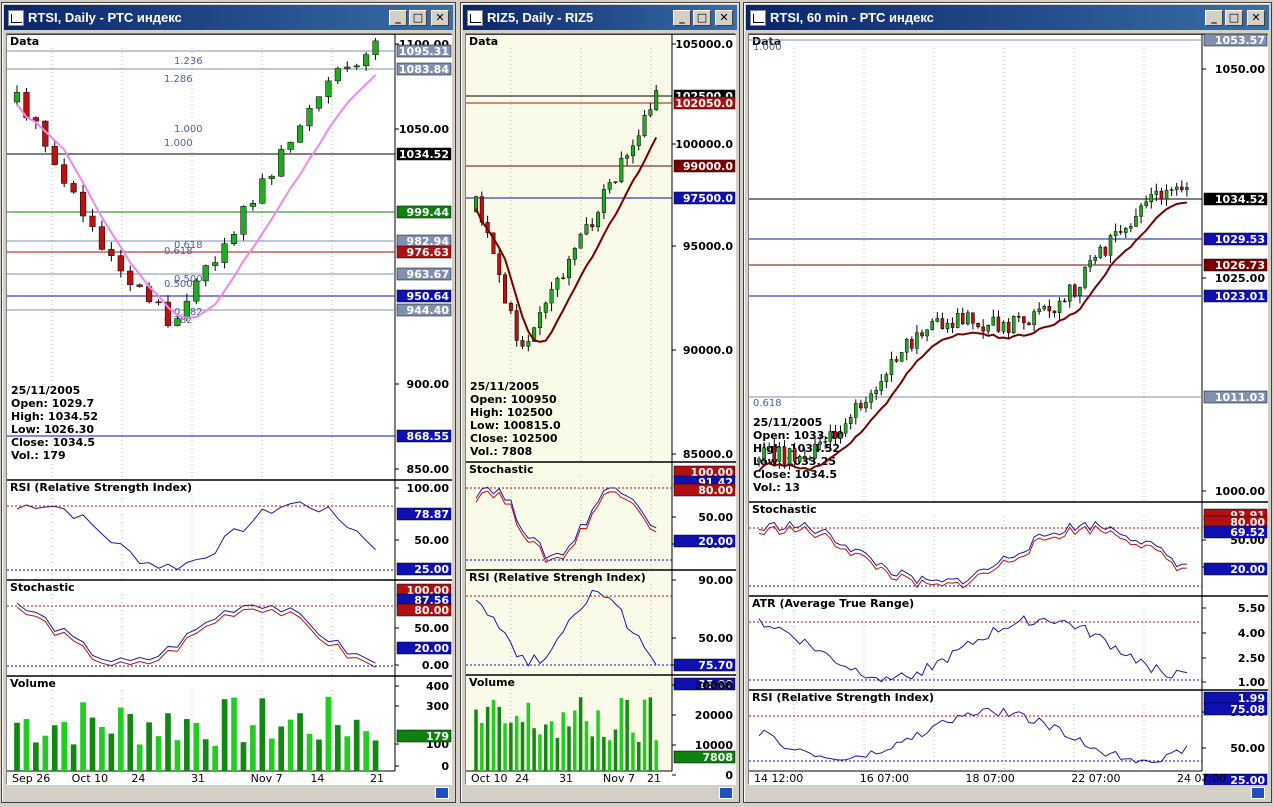 This screenshot has width=1274, height=807. Describe the element at coordinates (1240, 40) in the screenshot. I see `price-tag-label: 1053.57` at that location.